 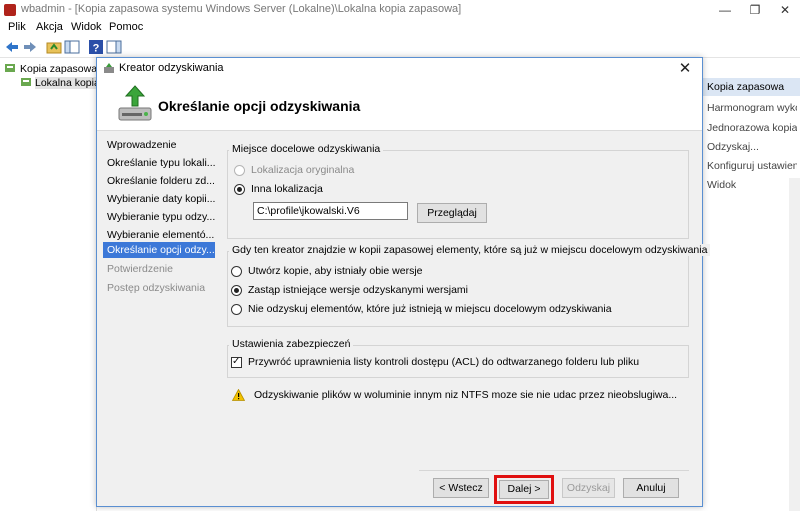 What do you see at coordinates (30, 47) in the screenshot?
I see `forward-arrow-icon` at bounding box center [30, 47].